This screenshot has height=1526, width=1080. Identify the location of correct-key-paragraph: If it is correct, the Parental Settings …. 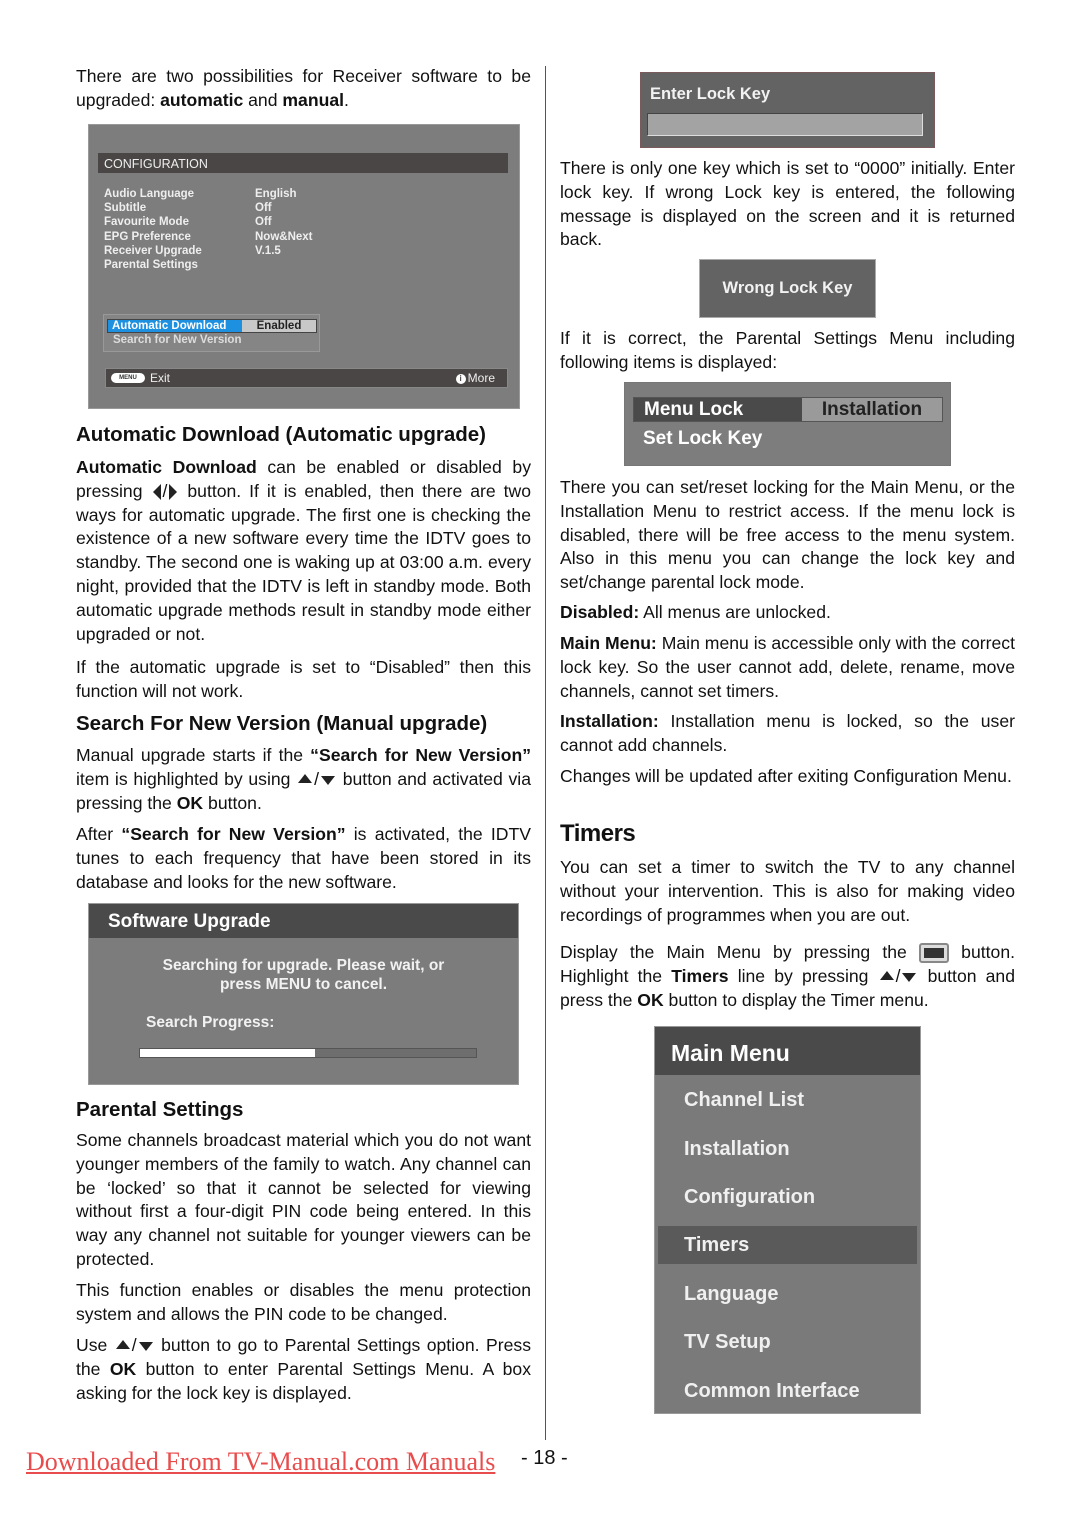
(787, 350).